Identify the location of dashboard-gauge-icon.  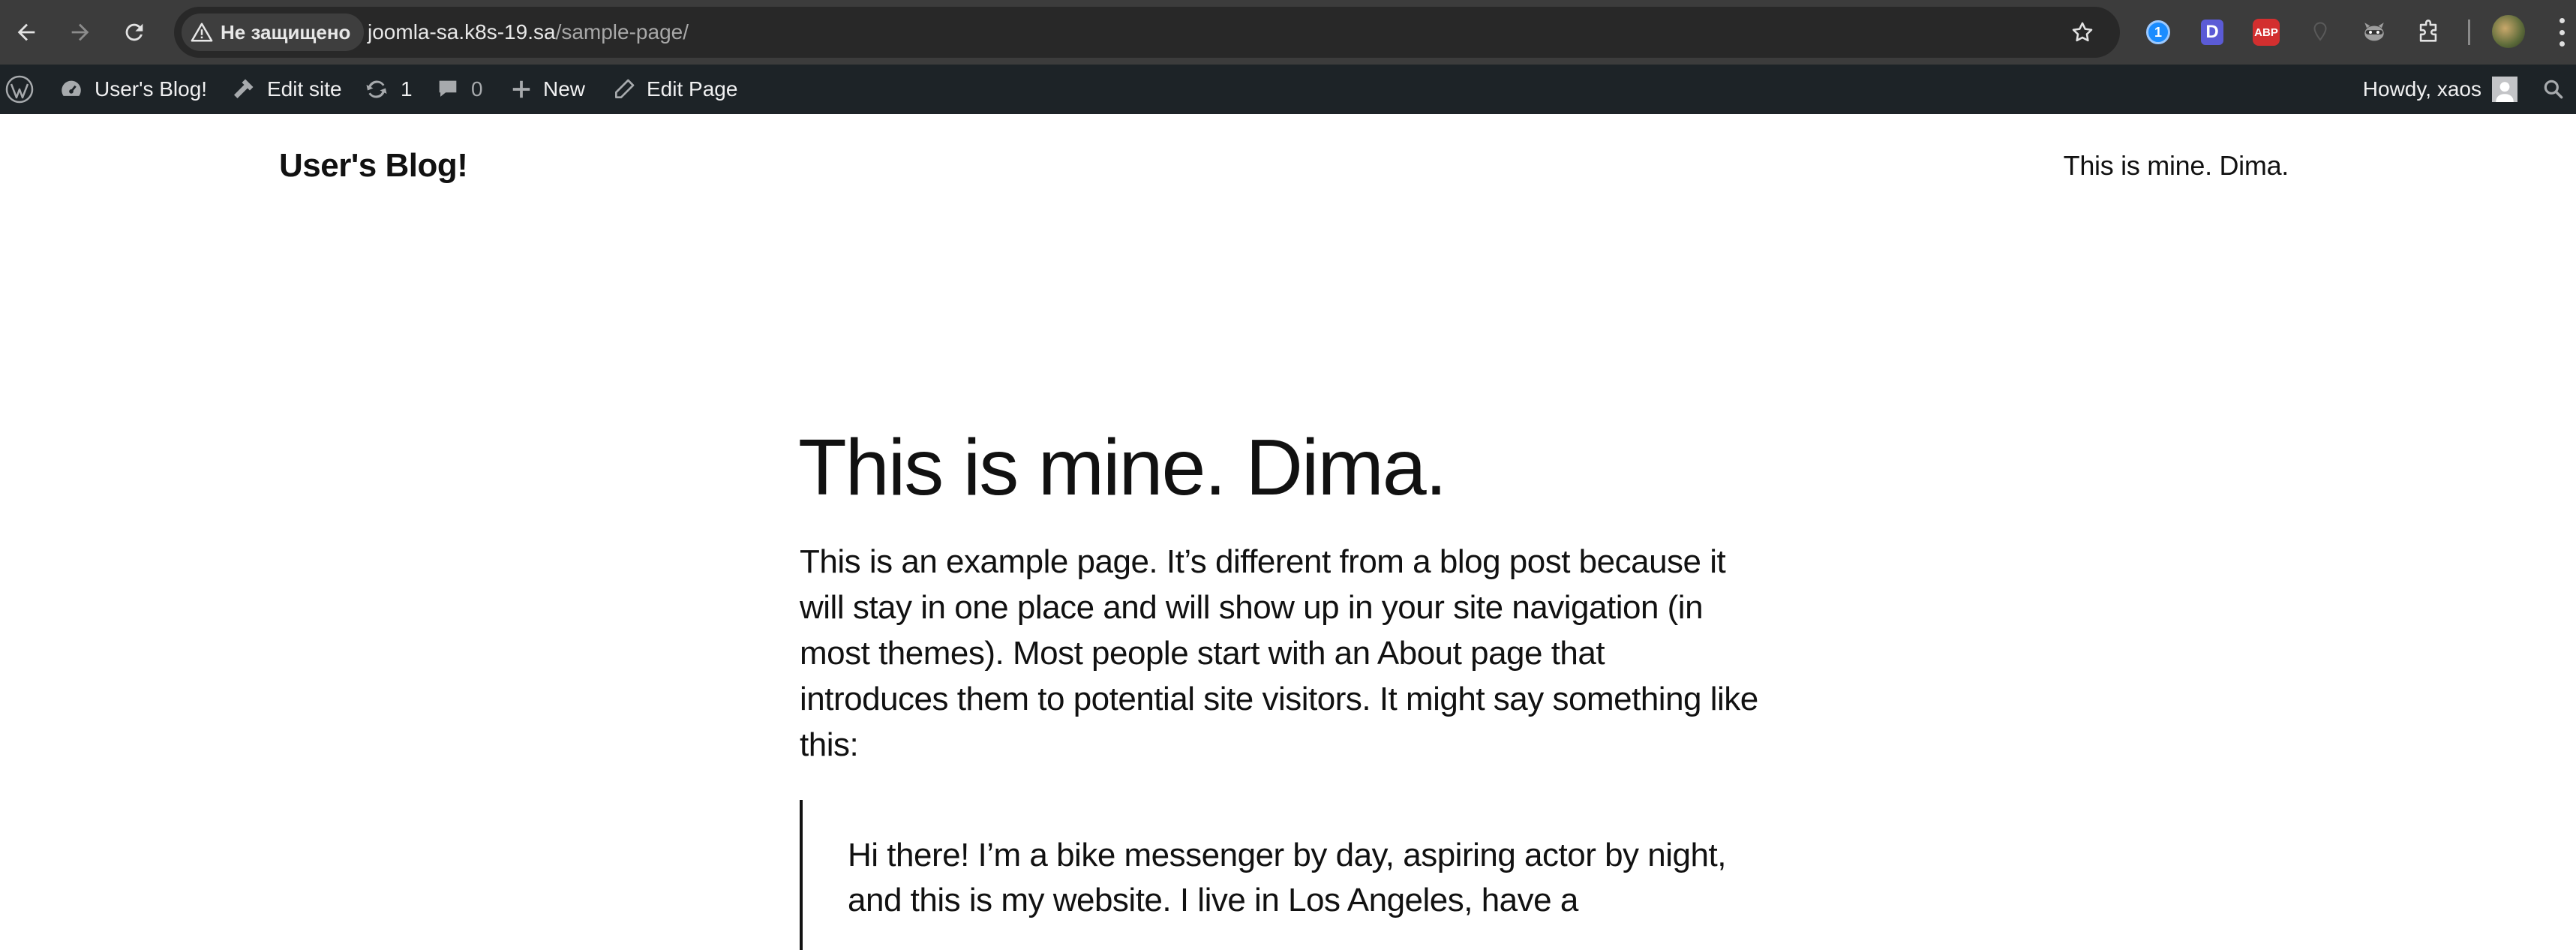
(71, 88).